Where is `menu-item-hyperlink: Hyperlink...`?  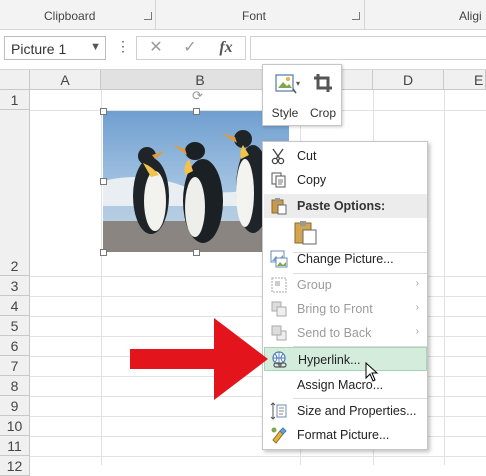
menu-item-hyperlink: Hyperlink... is located at coordinates (345, 359).